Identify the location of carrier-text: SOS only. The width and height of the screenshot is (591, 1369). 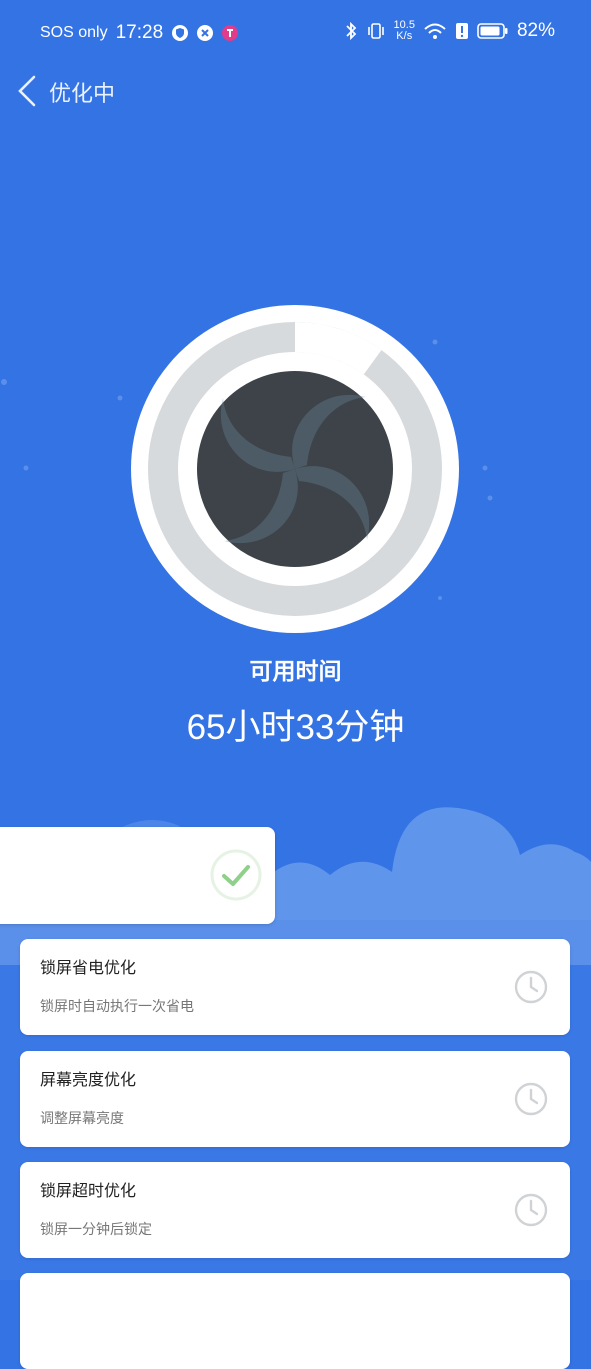
(74, 32).